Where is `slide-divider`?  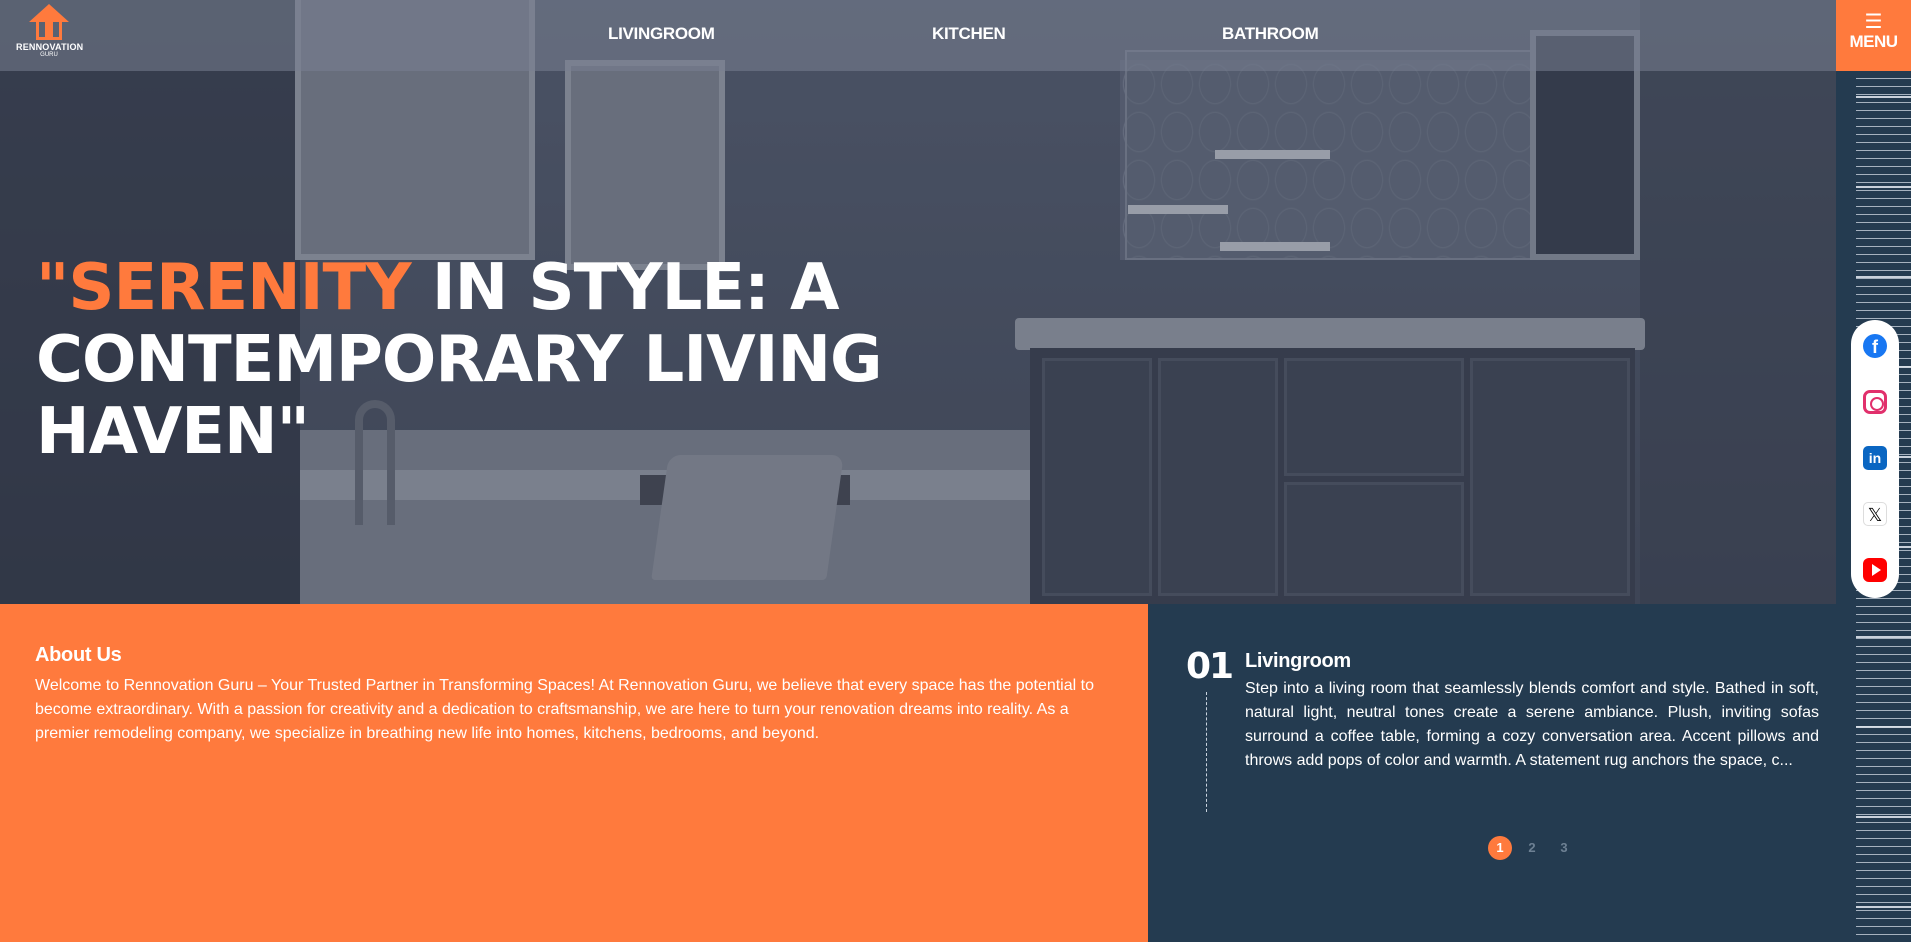
slide-divider is located at coordinates (1206, 752).